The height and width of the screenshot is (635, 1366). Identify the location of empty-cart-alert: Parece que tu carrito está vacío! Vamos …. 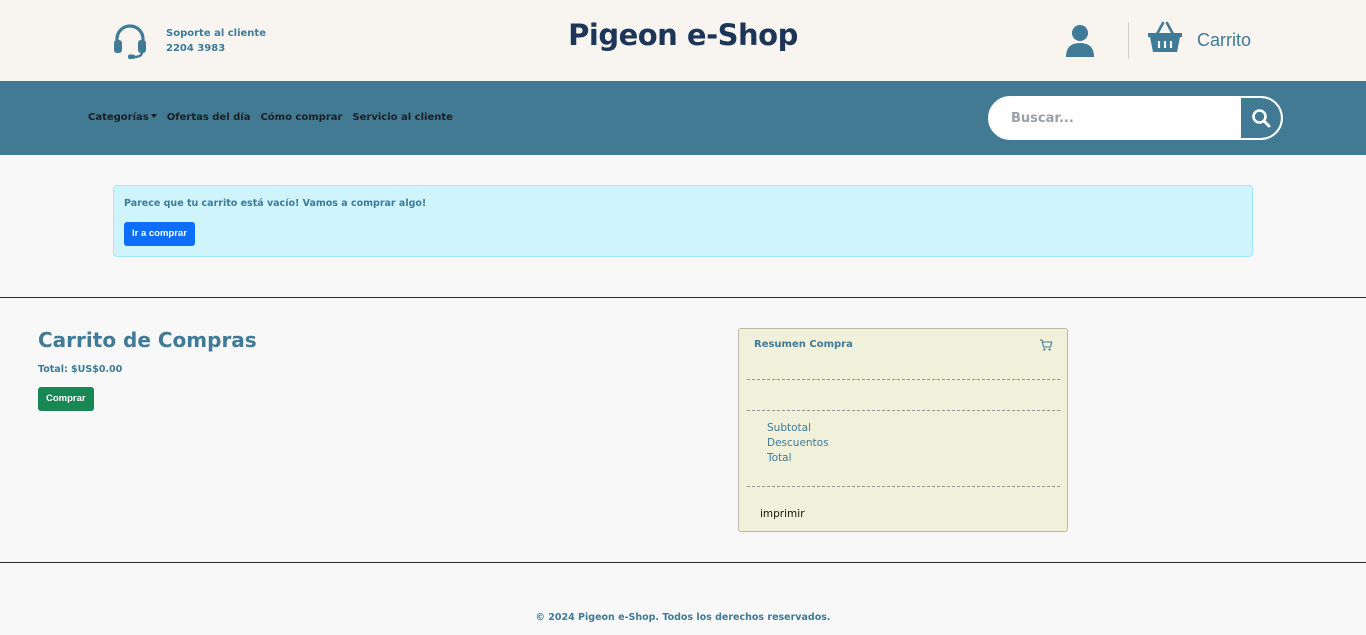
(683, 221).